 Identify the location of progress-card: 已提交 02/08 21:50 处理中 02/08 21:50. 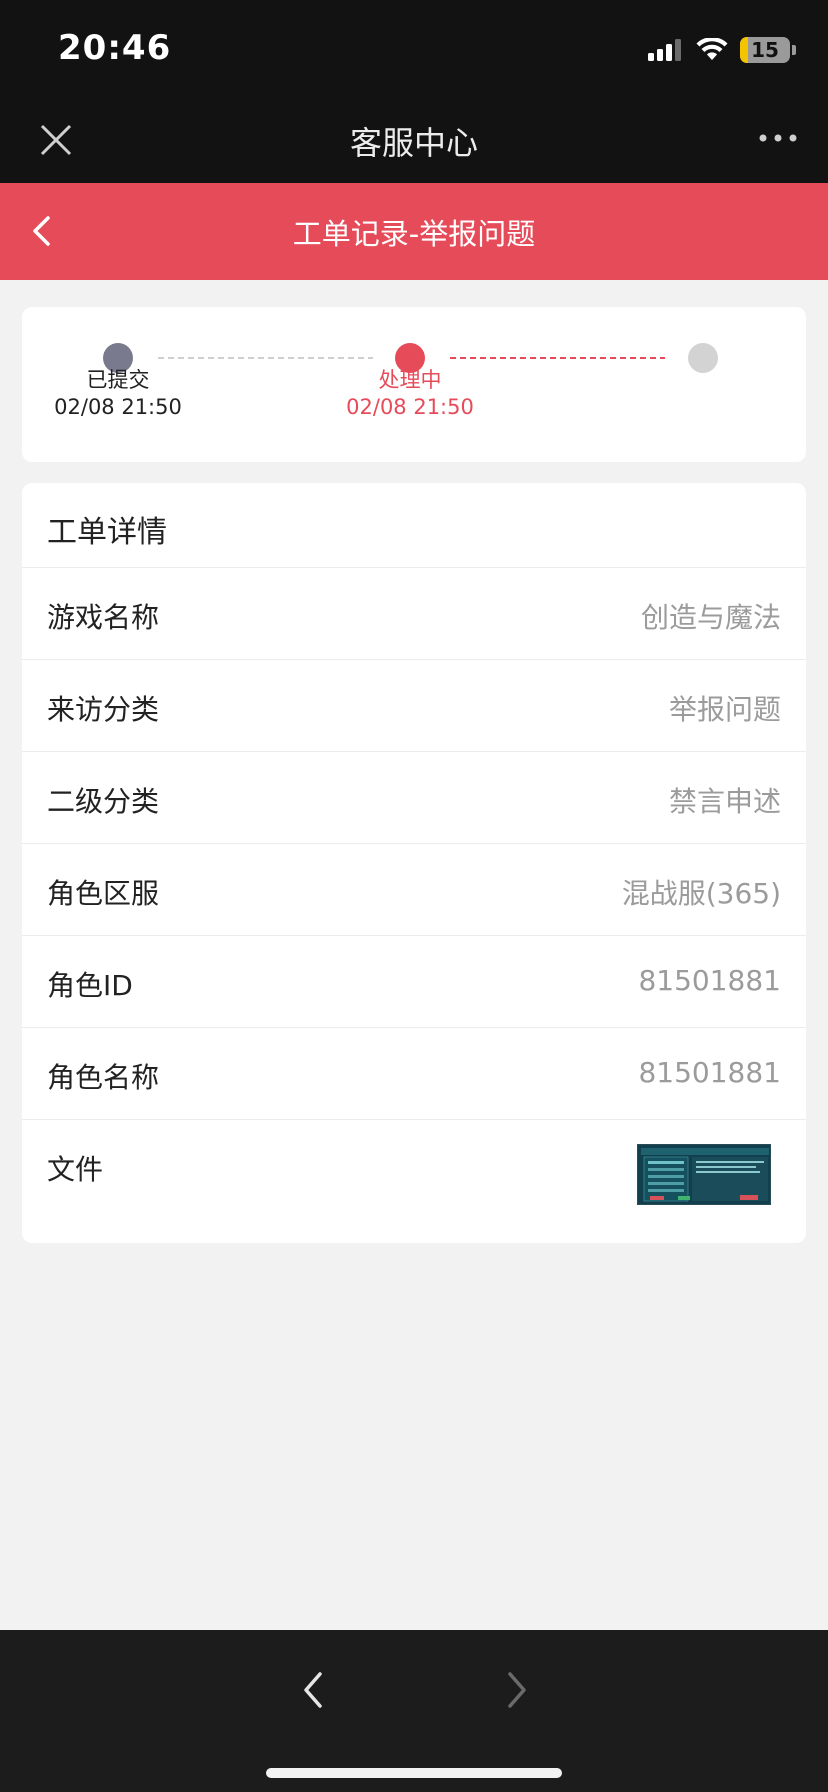
(414, 384).